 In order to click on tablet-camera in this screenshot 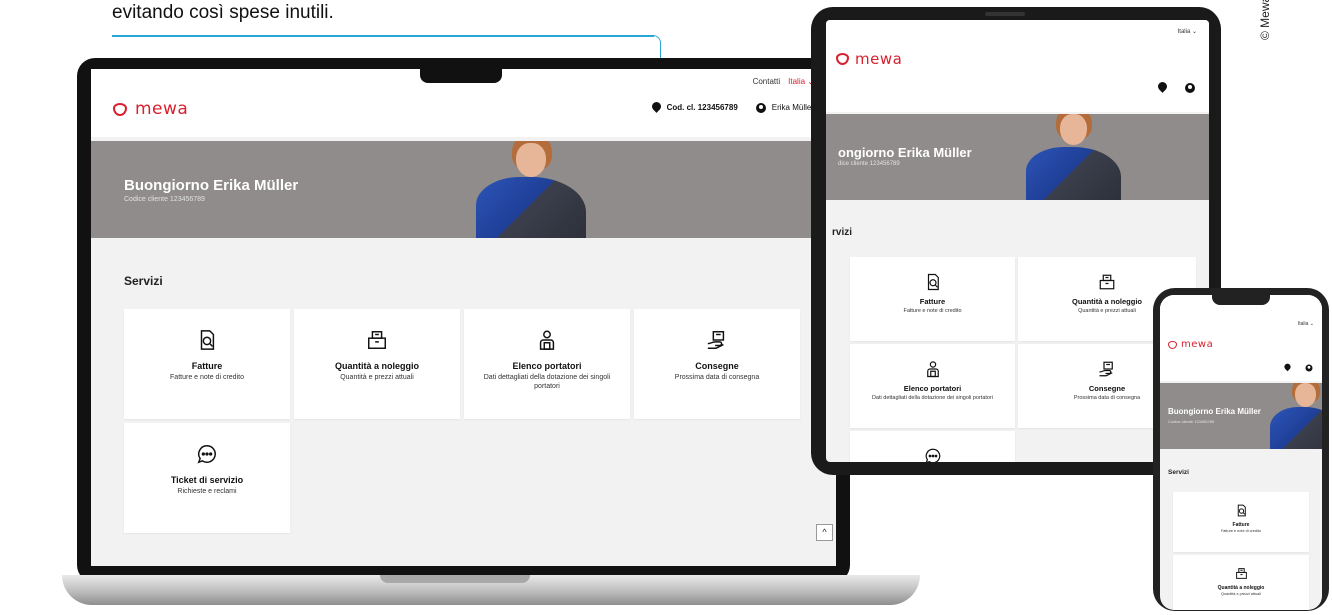, I will do `click(1005, 14)`.